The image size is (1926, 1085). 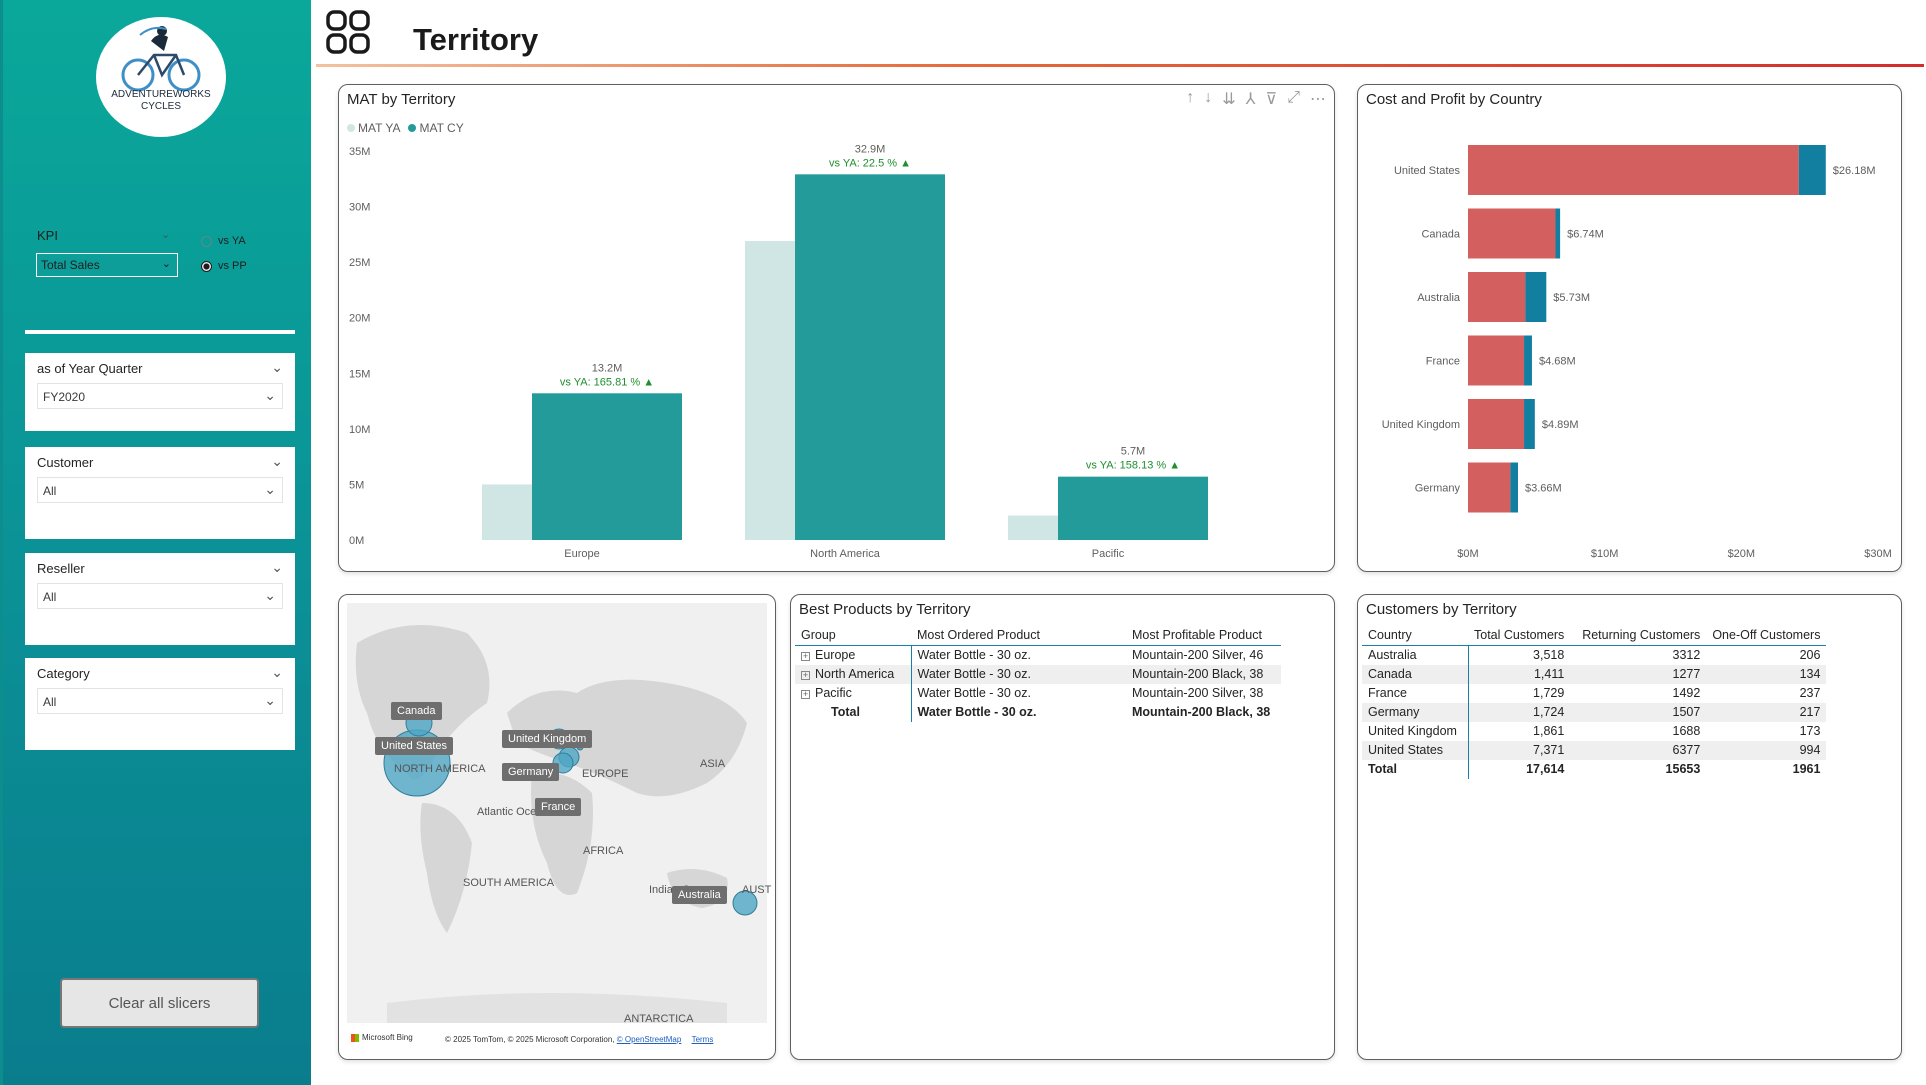 I want to click on column-header-oneoff: One-Off Customers, so click(x=1766, y=635).